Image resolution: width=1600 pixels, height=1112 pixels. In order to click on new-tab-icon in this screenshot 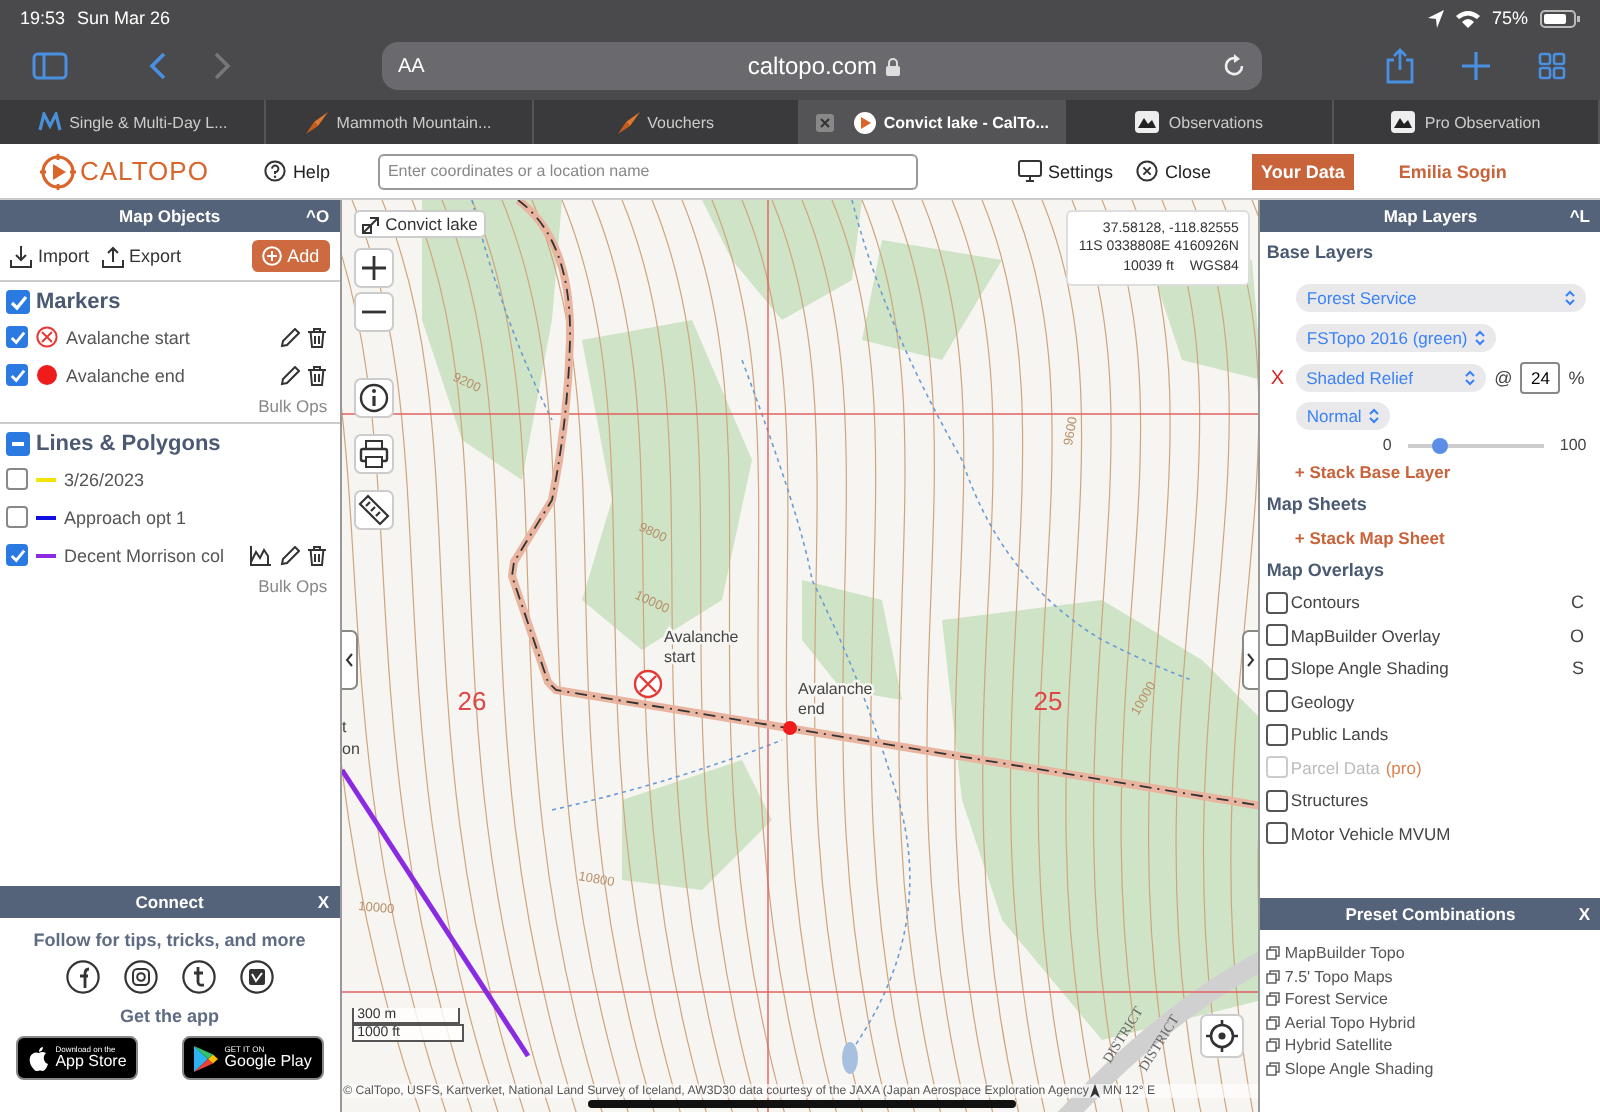, I will do `click(1476, 66)`.